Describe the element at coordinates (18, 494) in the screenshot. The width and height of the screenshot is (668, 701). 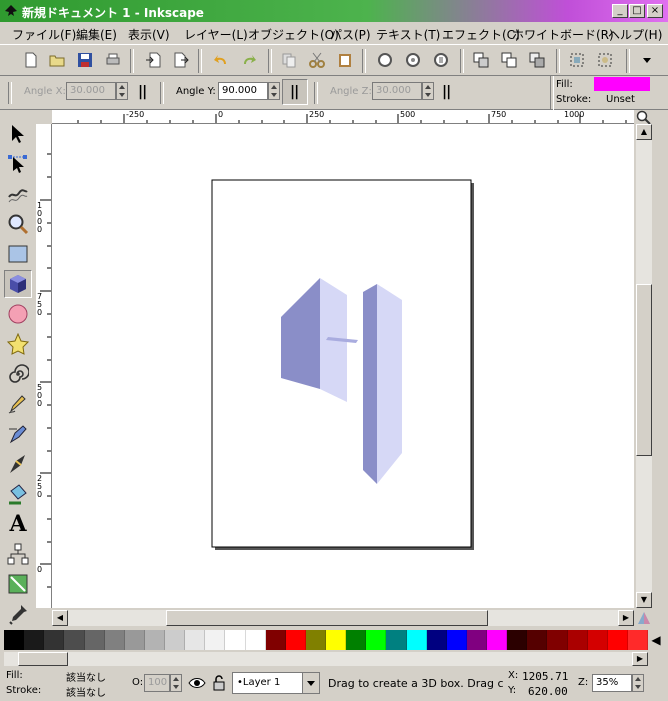
I see `paint-bucket-tool-icon` at that location.